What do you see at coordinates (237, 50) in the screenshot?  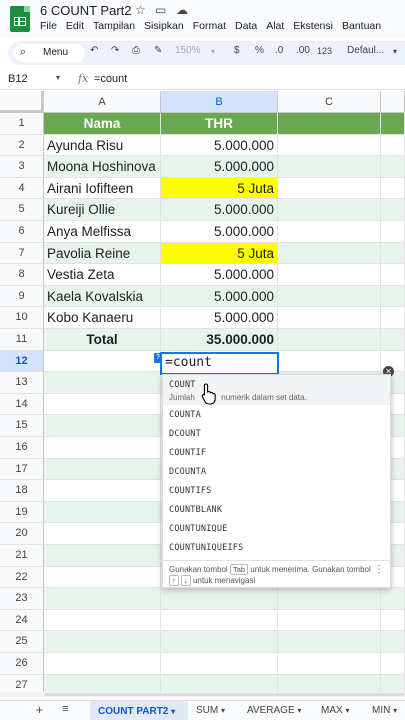 I see `currency-button: $` at bounding box center [237, 50].